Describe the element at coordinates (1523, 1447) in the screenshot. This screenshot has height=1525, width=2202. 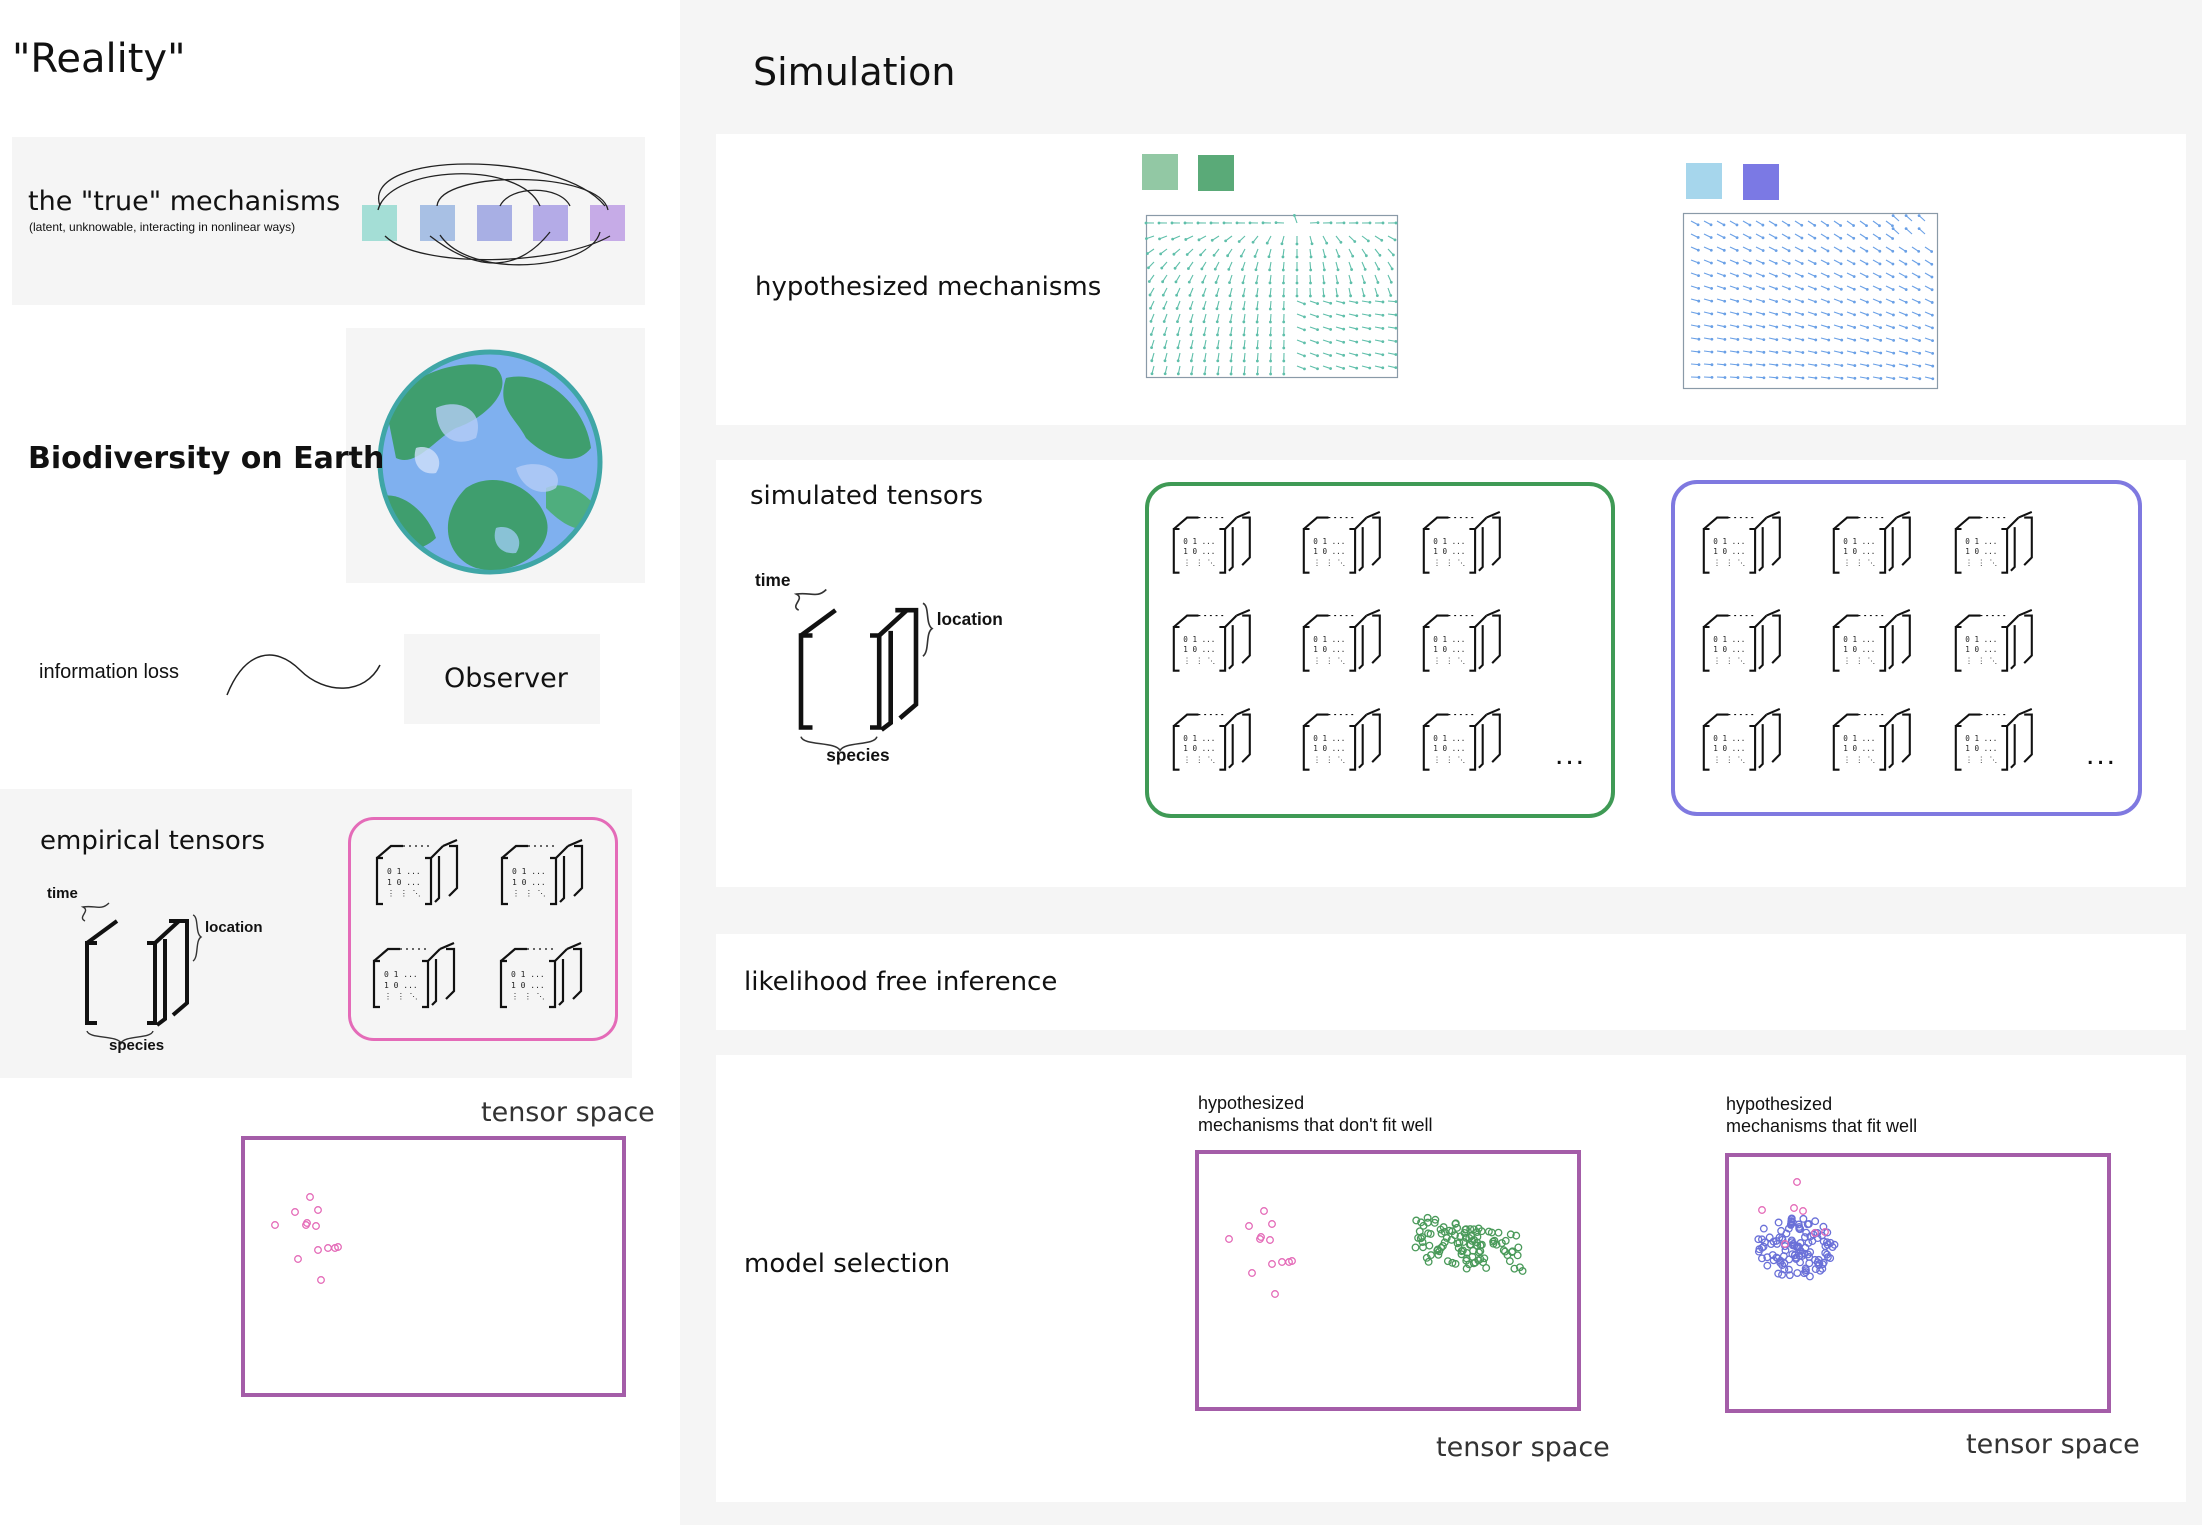
I see `tensor-space-label-1: tensor space` at that location.